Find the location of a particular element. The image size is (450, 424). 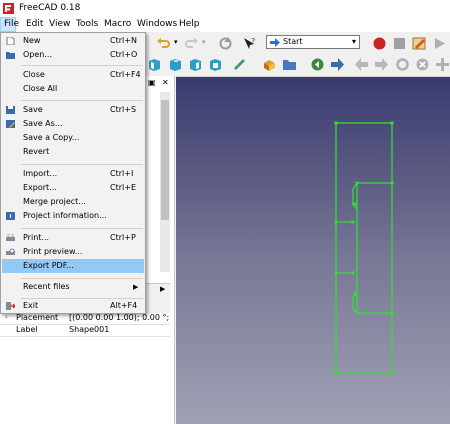

redo-dropdown-icon: ▾ is located at coordinates (204, 42).